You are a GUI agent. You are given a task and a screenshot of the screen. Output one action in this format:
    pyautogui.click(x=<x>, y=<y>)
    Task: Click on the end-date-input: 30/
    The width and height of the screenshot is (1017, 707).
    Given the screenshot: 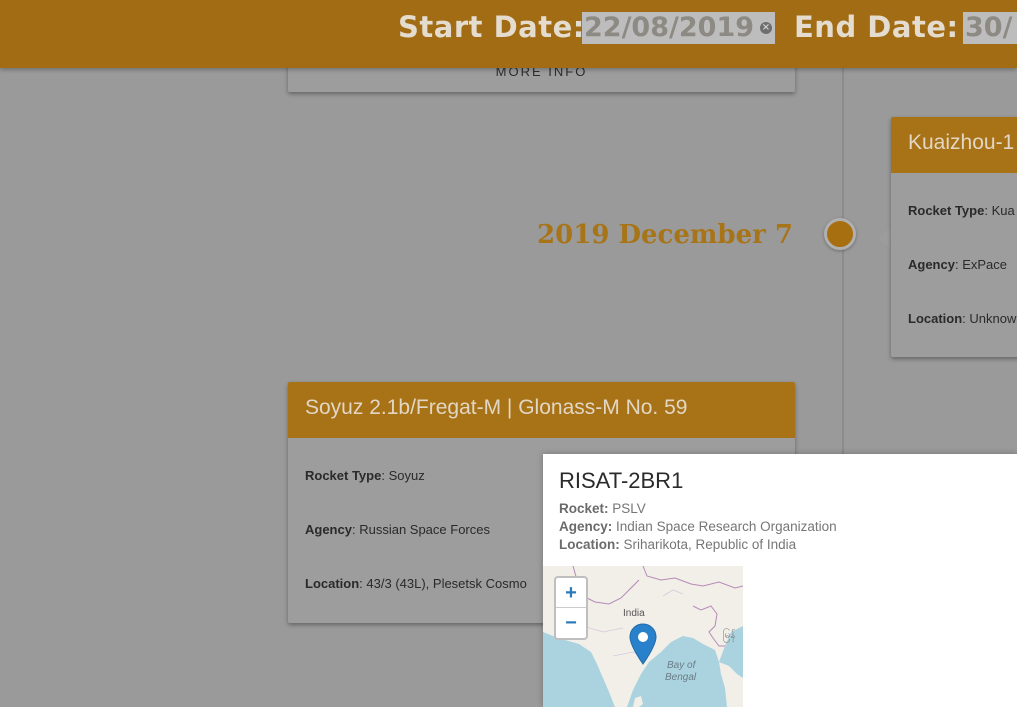 What is the action you would take?
    pyautogui.click(x=990, y=28)
    